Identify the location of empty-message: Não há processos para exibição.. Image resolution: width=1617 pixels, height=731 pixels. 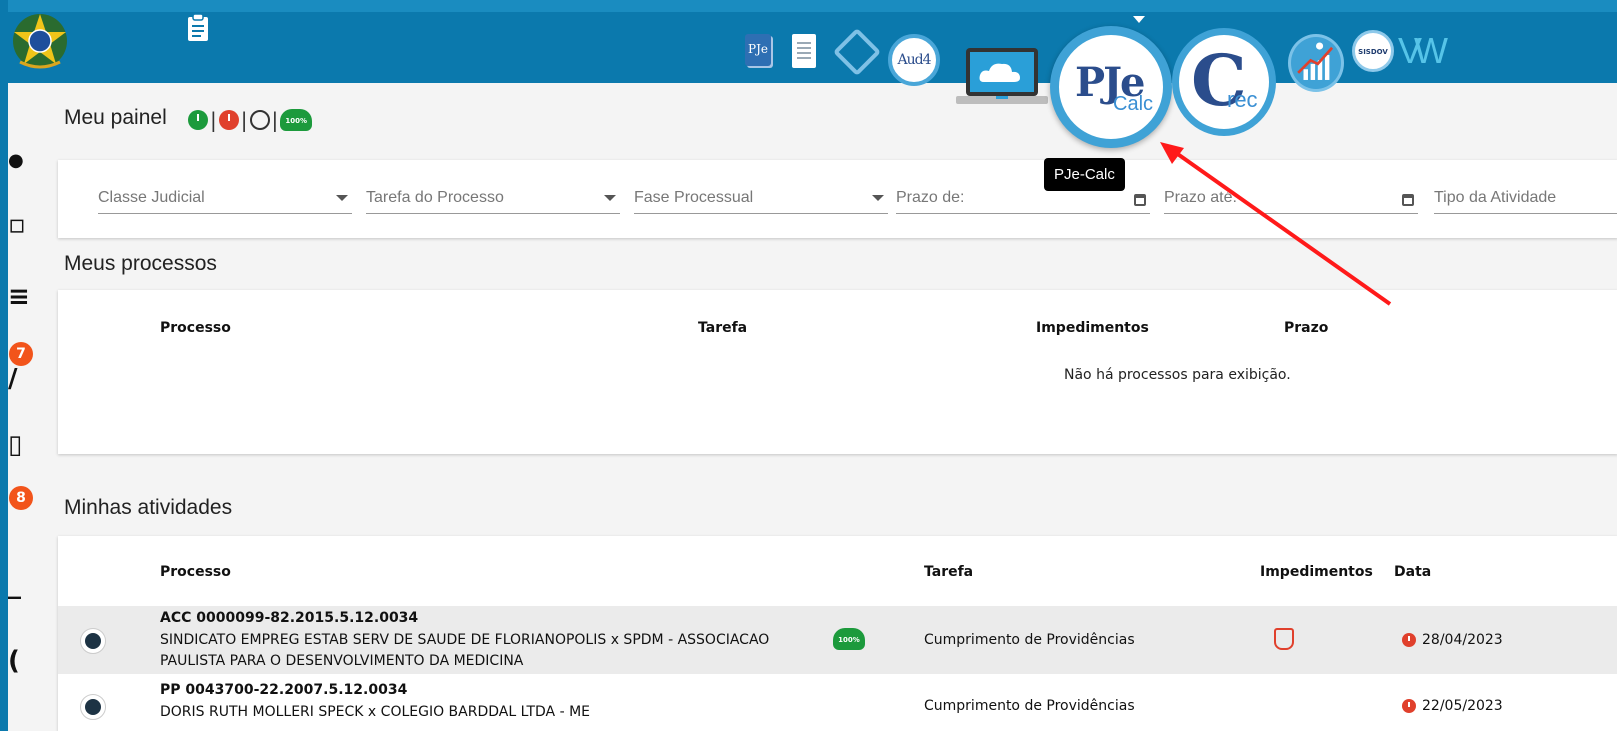
(1177, 375).